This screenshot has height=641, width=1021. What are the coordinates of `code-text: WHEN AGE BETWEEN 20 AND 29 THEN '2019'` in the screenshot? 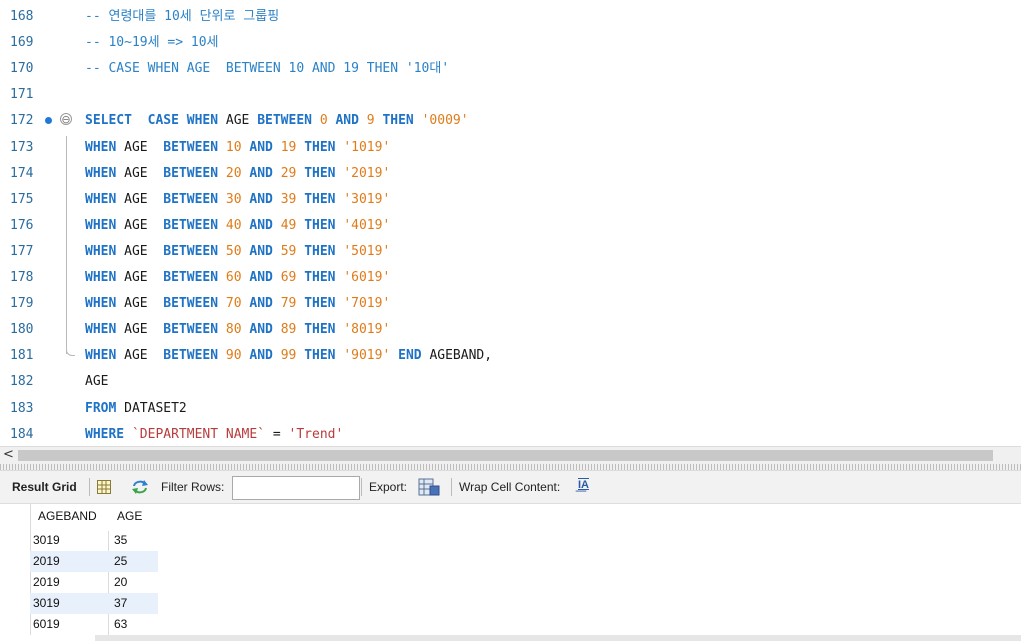 It's located at (237, 174).